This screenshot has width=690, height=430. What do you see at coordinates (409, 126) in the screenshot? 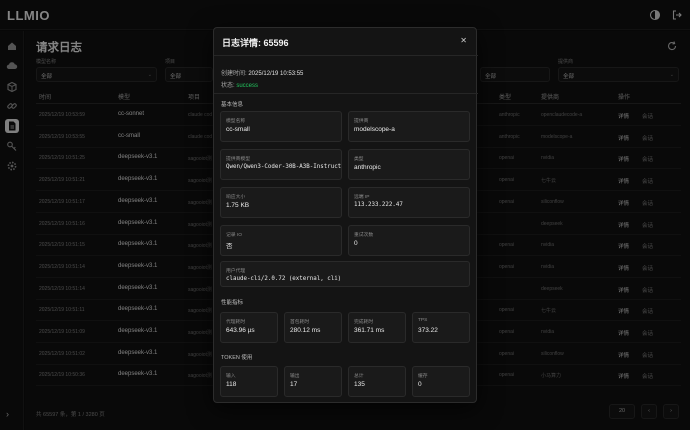
I see `provider-card: 提供商 modelscope-a` at bounding box center [409, 126].